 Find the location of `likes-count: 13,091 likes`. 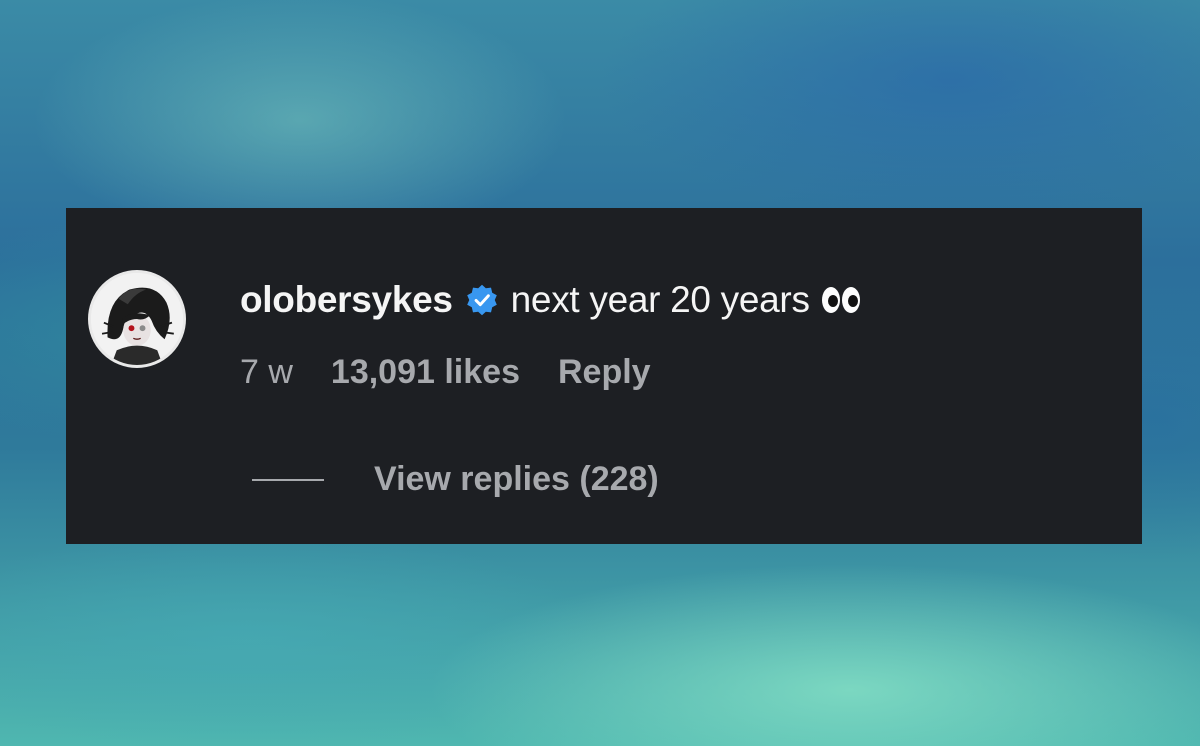

likes-count: 13,091 likes is located at coordinates (425, 372).